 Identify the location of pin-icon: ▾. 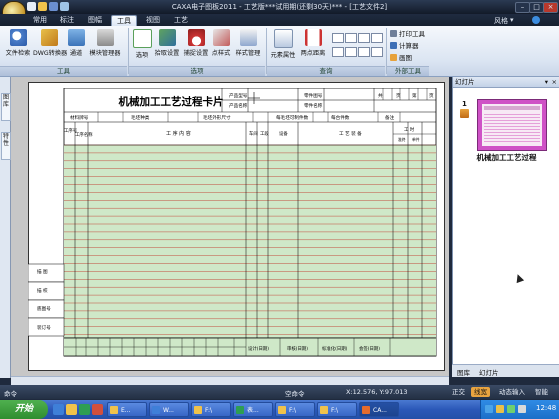
(546, 82).